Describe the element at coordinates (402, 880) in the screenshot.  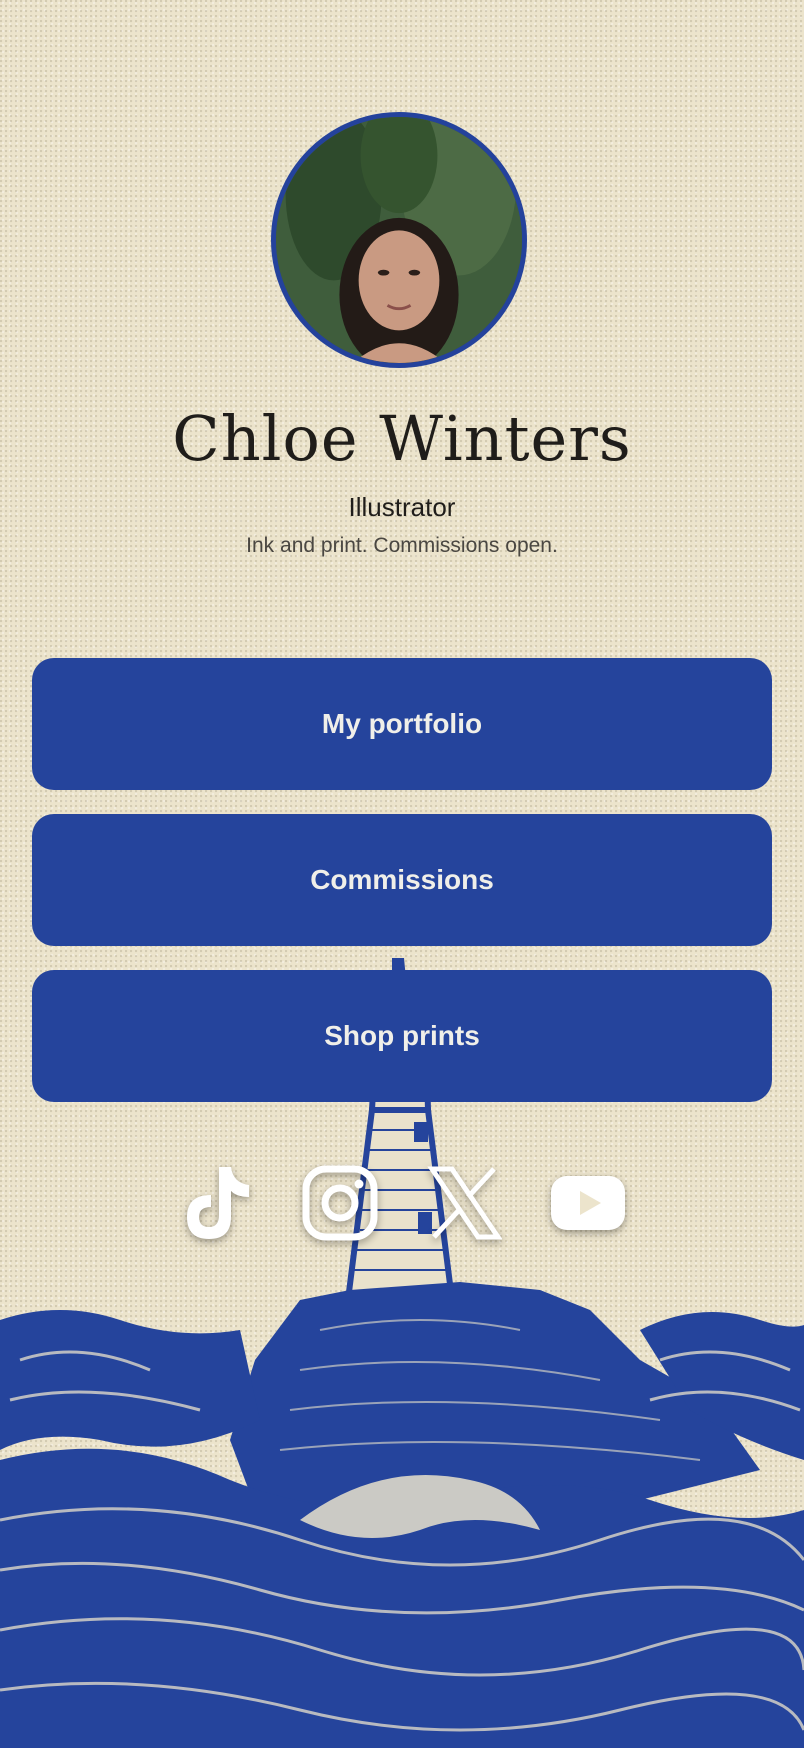
I see `commissions-link-button: Commissions` at that location.